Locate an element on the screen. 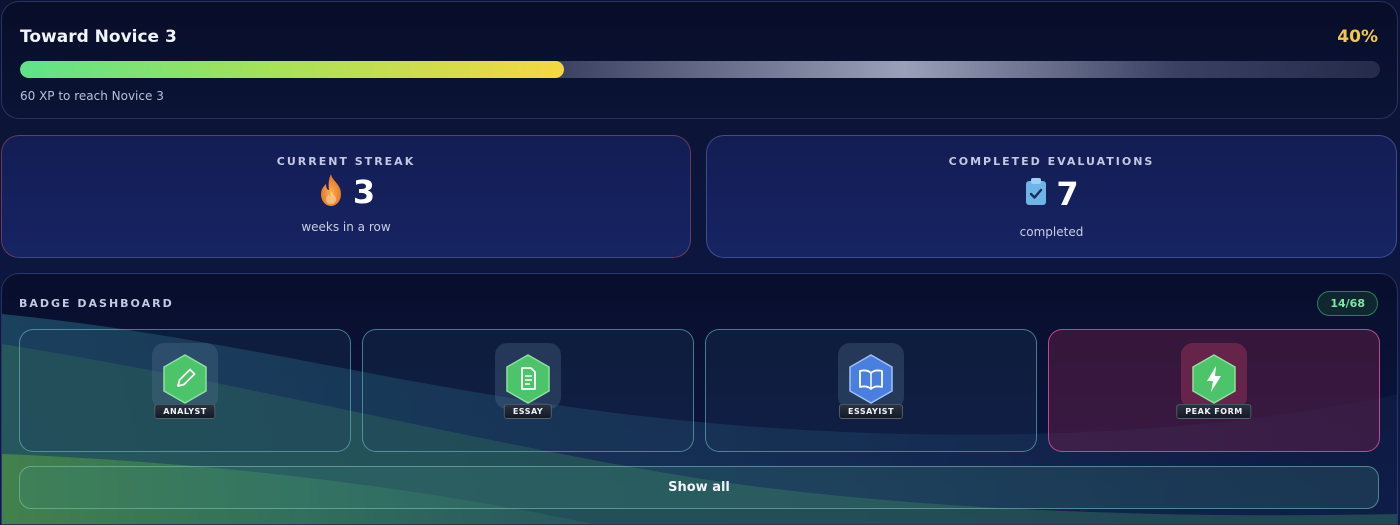 The image size is (1400, 525). clipboard-check-icon is located at coordinates (1036, 194).